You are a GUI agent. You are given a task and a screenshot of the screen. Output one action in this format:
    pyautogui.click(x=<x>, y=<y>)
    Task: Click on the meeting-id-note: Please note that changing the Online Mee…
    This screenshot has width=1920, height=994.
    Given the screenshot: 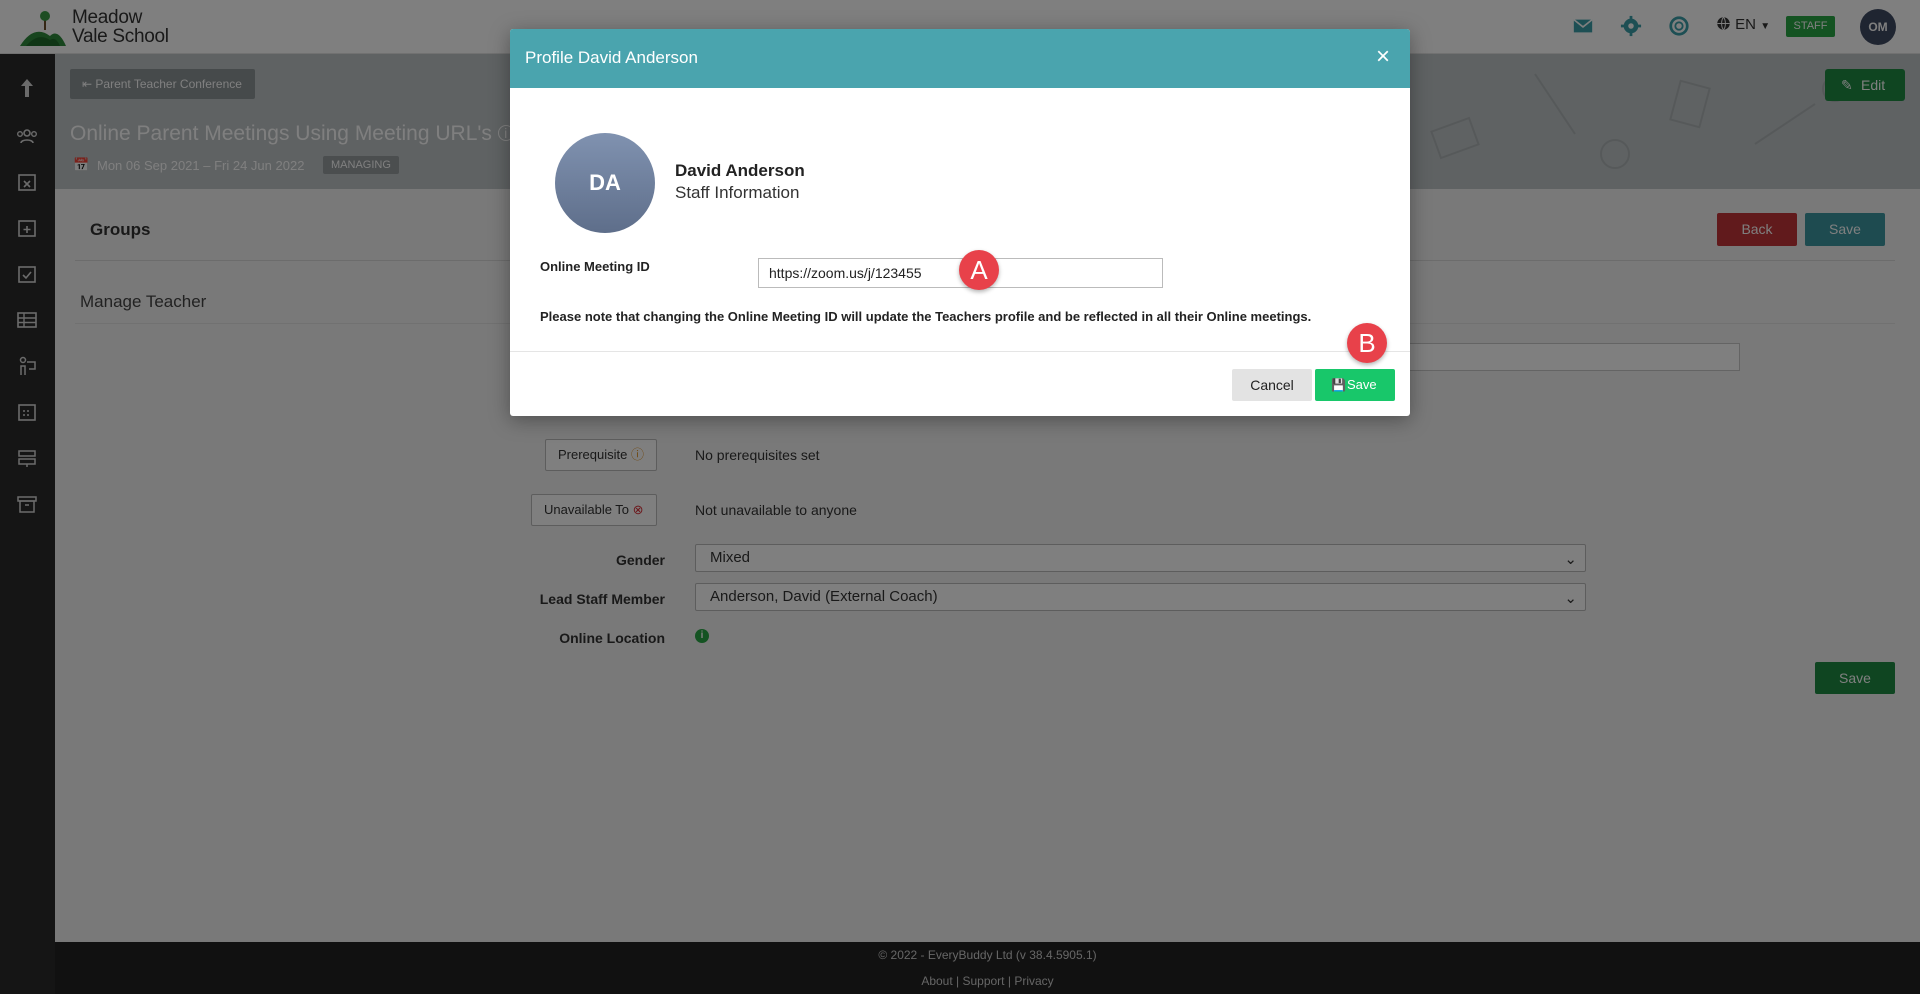 What is the action you would take?
    pyautogui.click(x=926, y=316)
    